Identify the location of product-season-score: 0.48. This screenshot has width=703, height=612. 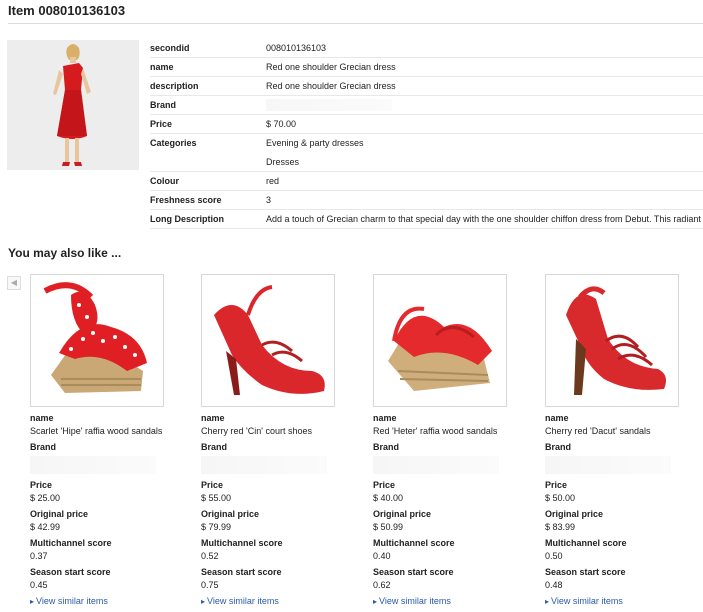
(554, 585).